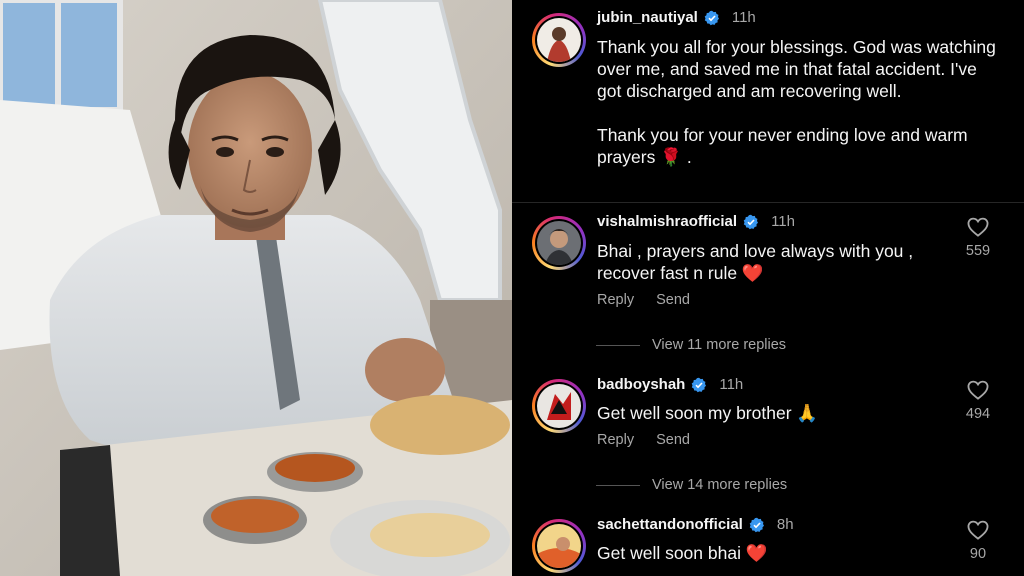 This screenshot has height=576, width=1024. I want to click on caption-divider, so click(768, 202).